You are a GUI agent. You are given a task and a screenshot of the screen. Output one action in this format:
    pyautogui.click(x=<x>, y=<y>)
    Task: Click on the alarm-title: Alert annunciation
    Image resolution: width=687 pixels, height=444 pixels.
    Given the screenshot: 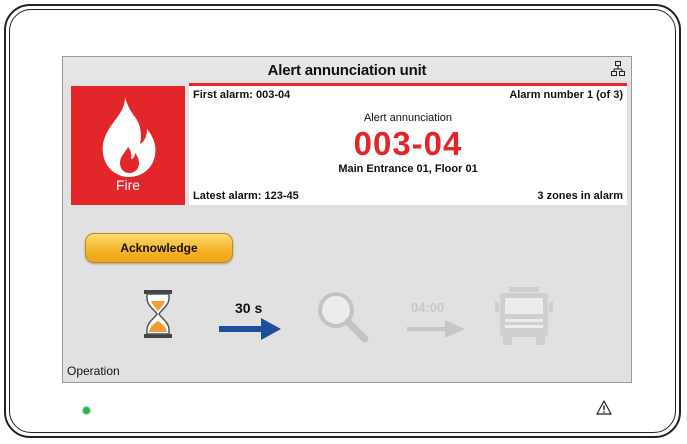 What is the action you would take?
    pyautogui.click(x=408, y=118)
    